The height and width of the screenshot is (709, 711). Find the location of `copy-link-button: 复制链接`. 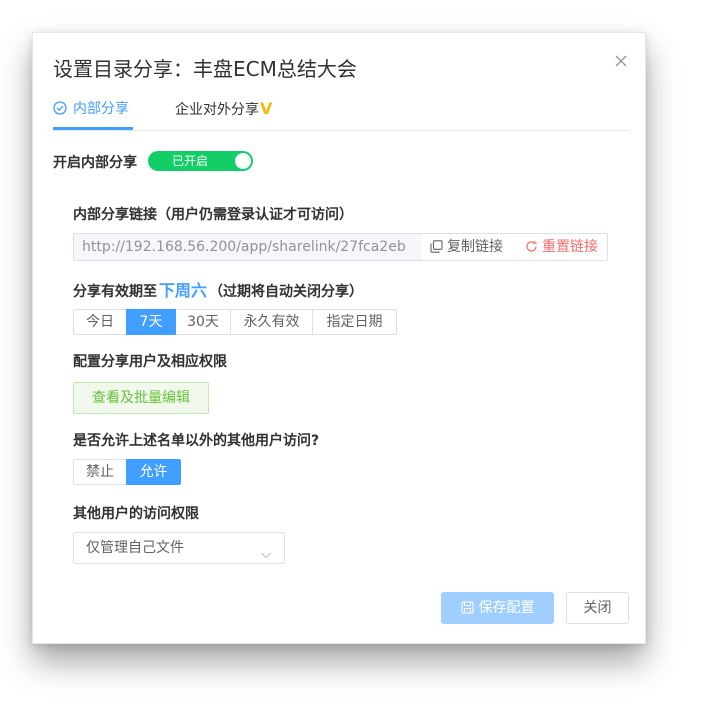

copy-link-button: 复制链接 is located at coordinates (466, 247).